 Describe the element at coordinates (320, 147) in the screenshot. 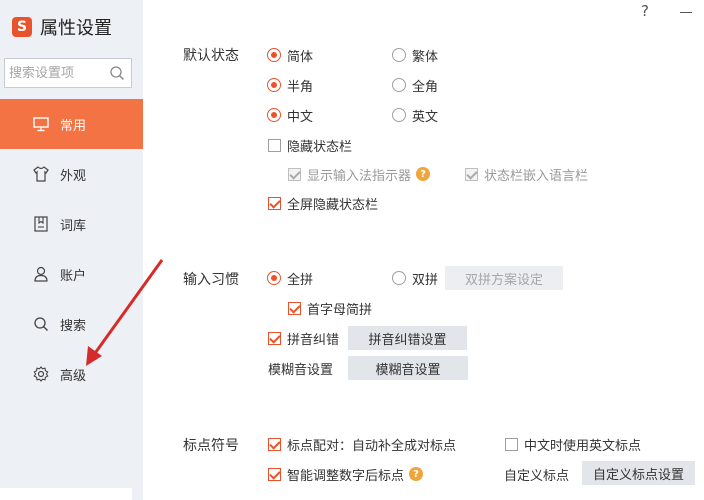

I see `checkbox-label: 隐藏状态栏` at that location.